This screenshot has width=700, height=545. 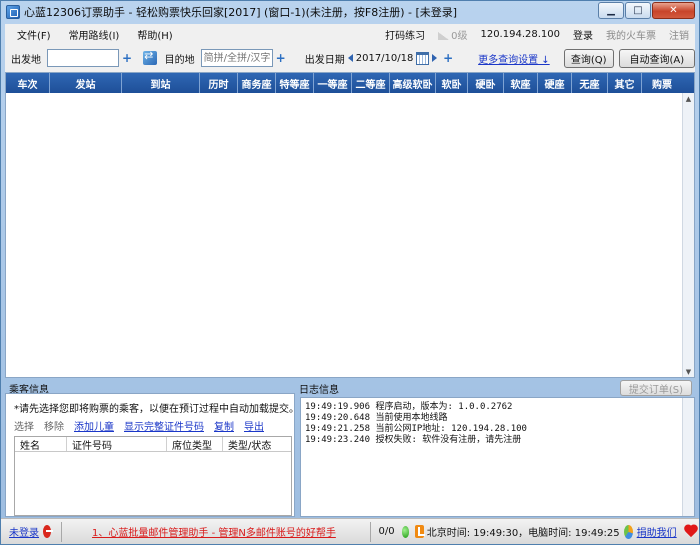 I want to click on passenger-table-header: 姓名 证件号码 席位类型 类型/状态, so click(x=153, y=444).